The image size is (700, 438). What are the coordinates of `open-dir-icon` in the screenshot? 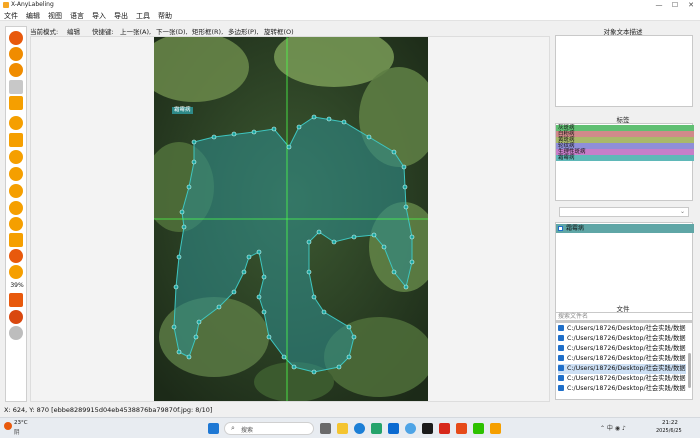 It's located at (16, 38).